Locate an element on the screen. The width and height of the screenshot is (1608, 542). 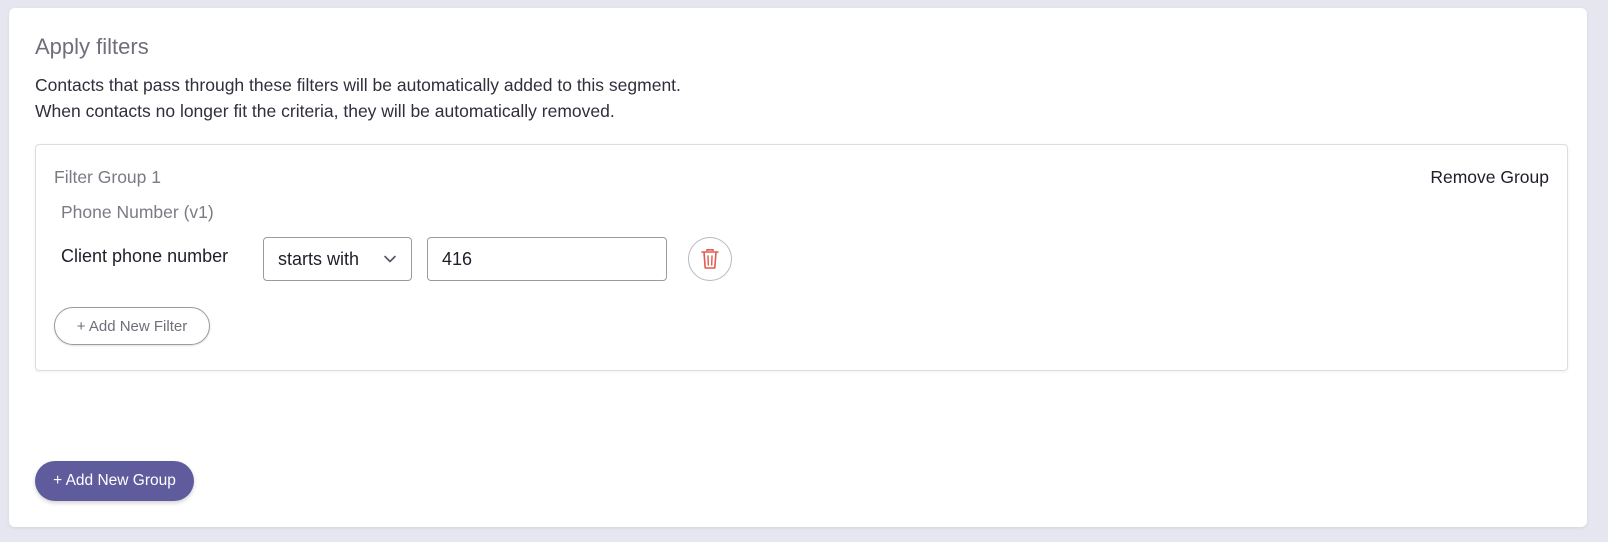
trash-icon is located at coordinates (710, 259).